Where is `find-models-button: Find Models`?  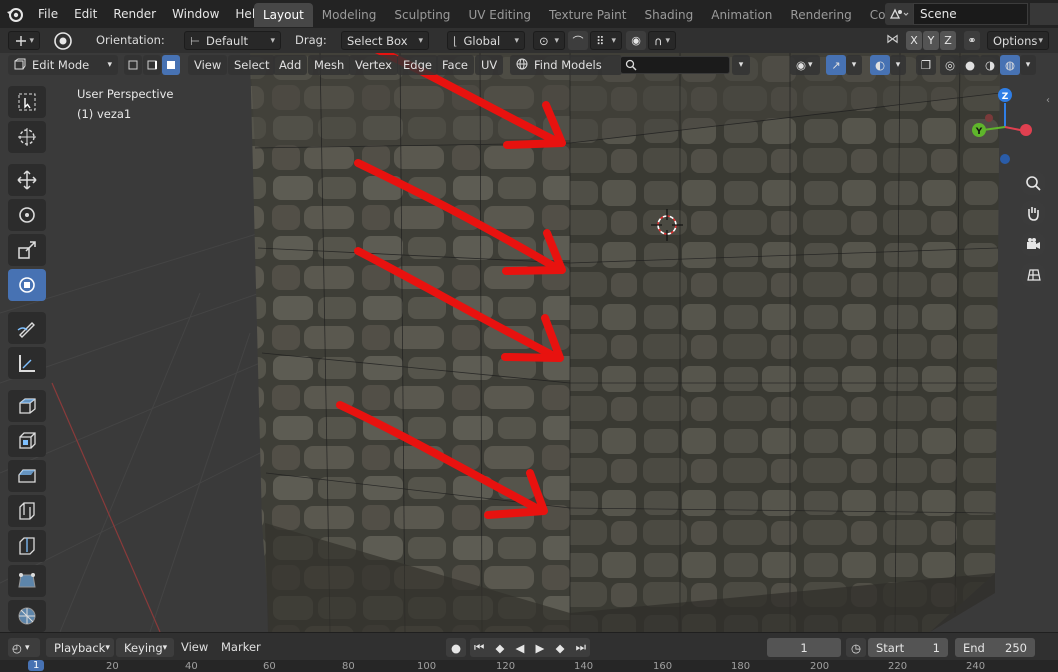 find-models-button: Find Models is located at coordinates (566, 65).